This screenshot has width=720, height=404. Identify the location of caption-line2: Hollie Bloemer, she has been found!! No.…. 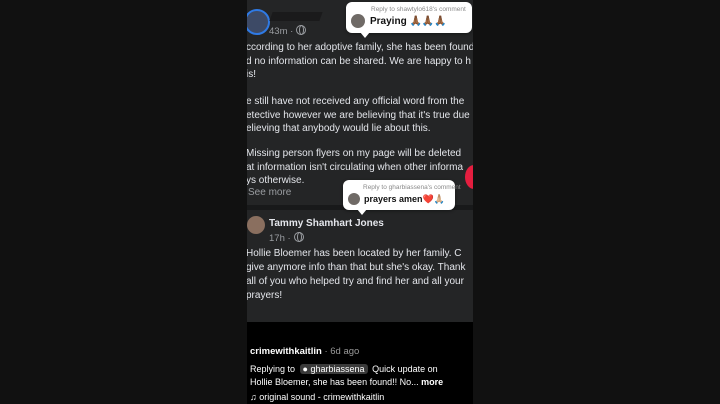
(347, 382).